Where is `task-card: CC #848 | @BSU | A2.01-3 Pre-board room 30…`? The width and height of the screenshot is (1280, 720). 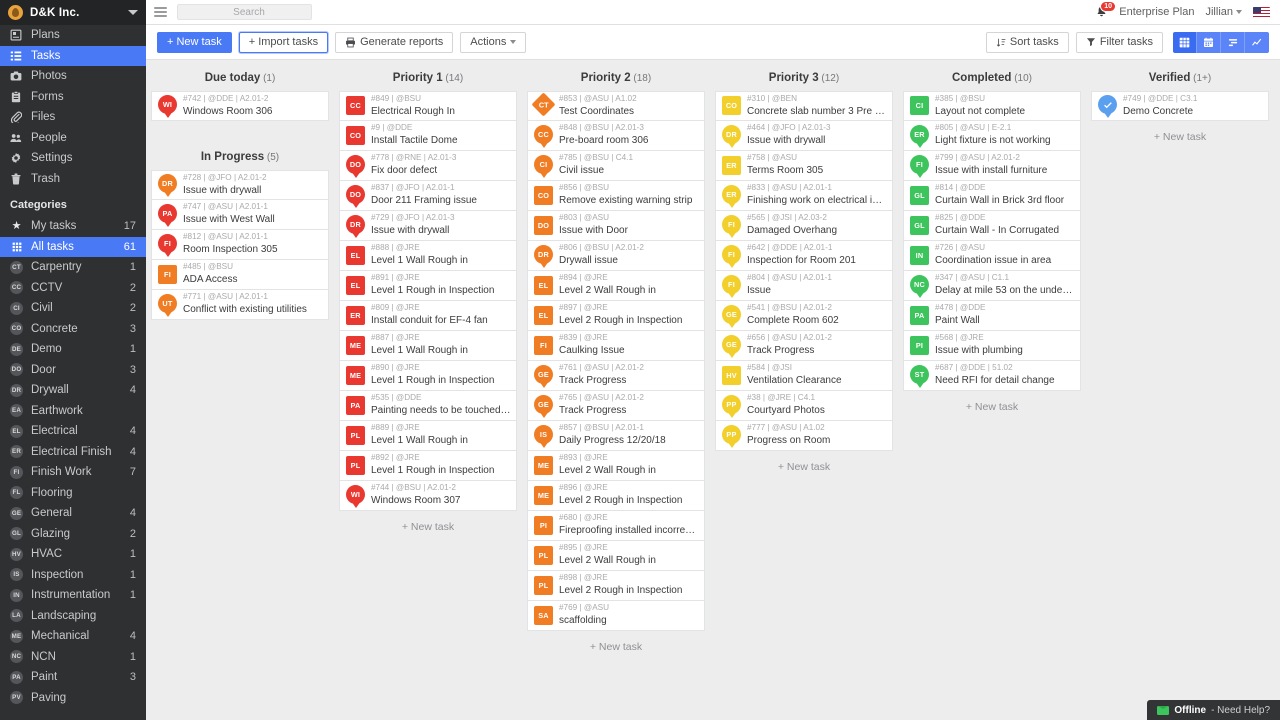
task-card: CC #848 | @BSU | A2.01-3 Pre-board room 30… is located at coordinates (616, 136).